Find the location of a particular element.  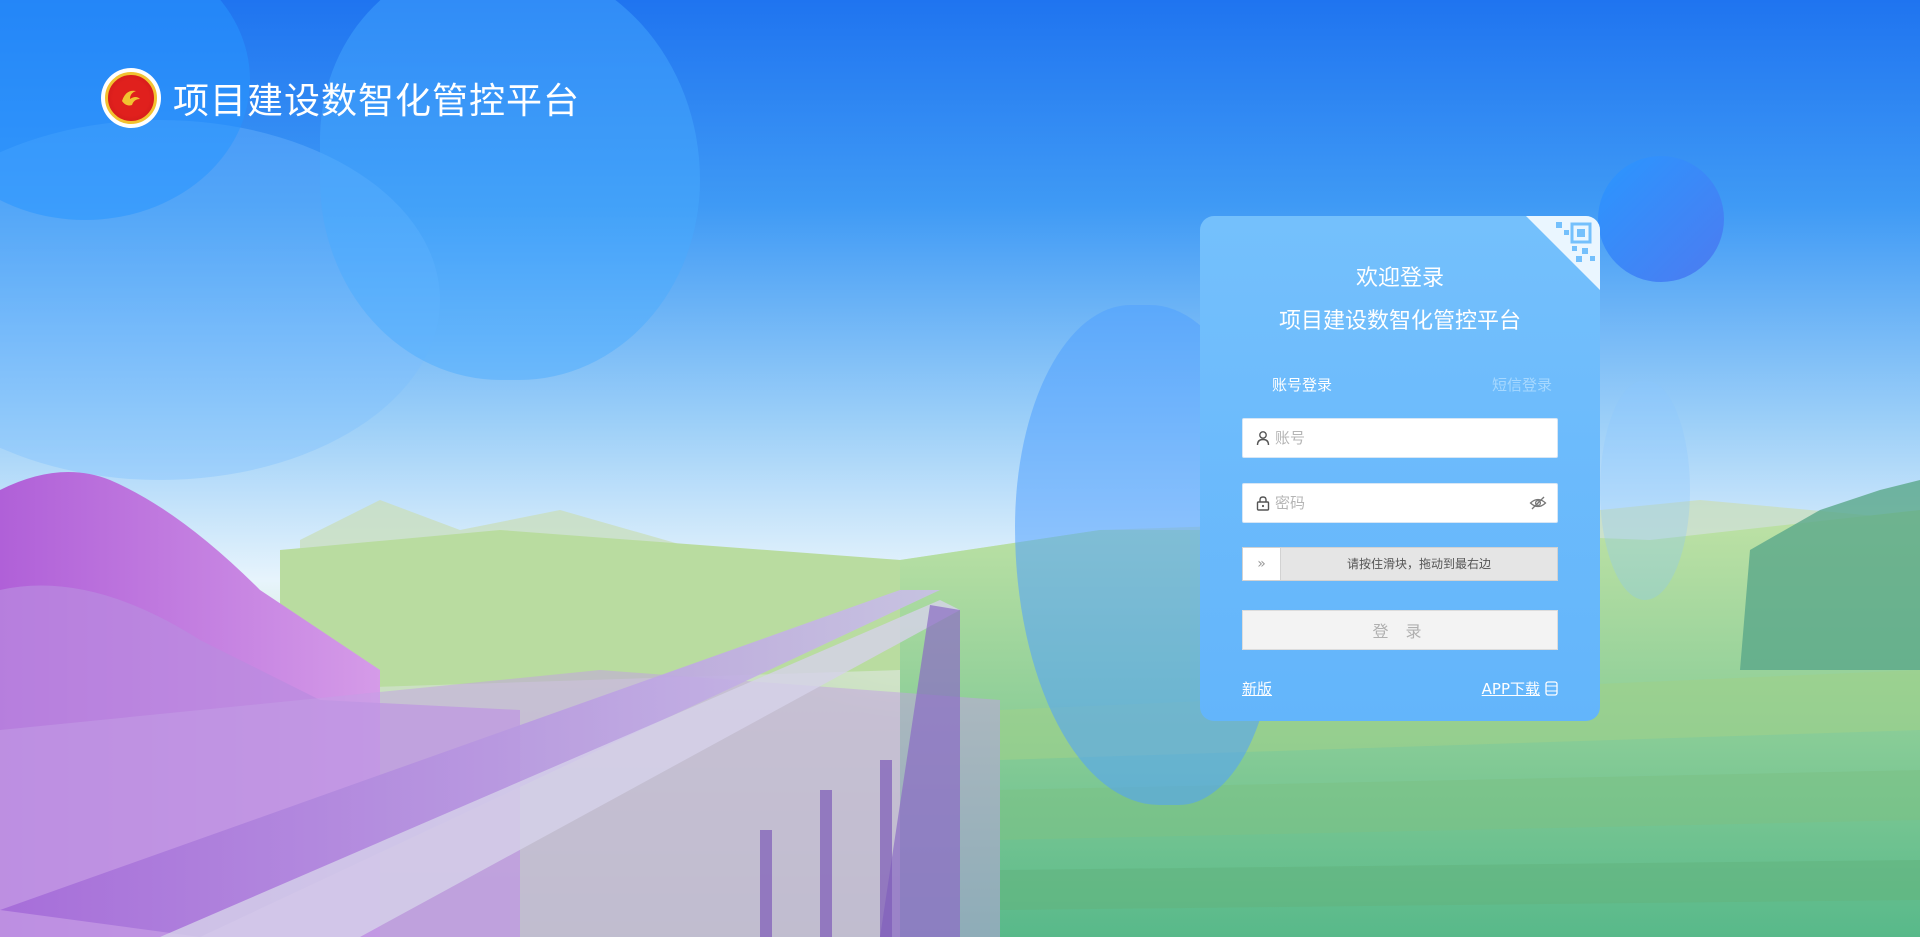

platform-subtitle: 项目建设数智化管控平台 is located at coordinates (1399, 321).